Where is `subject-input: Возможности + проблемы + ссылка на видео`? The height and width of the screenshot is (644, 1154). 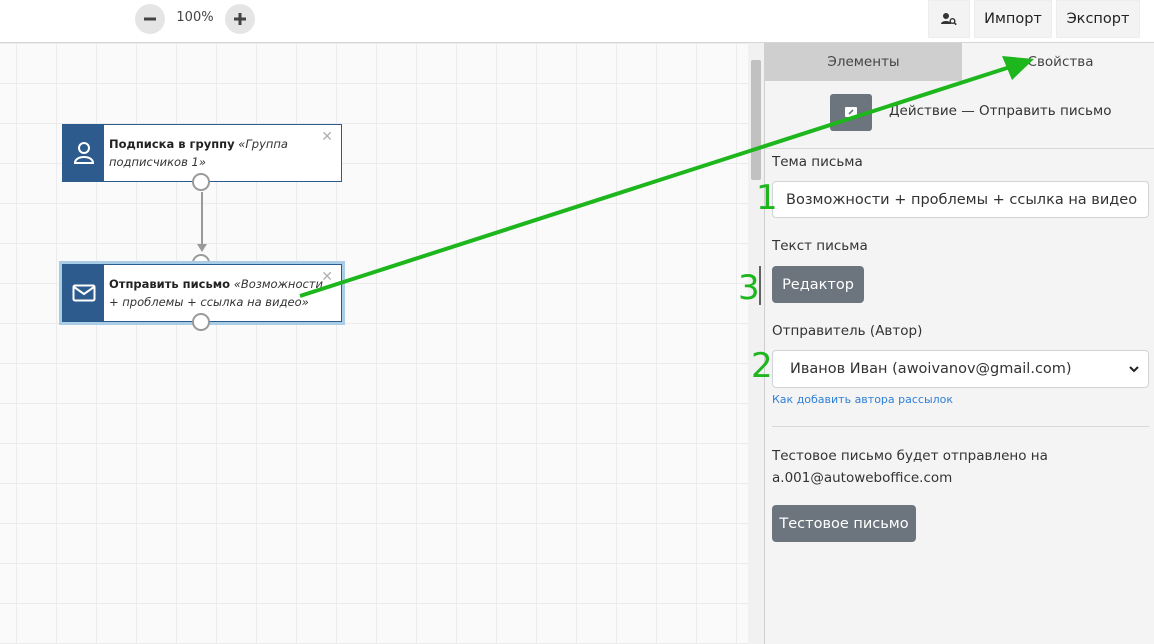 subject-input: Возможности + проблемы + ссылка на видео is located at coordinates (960, 199).